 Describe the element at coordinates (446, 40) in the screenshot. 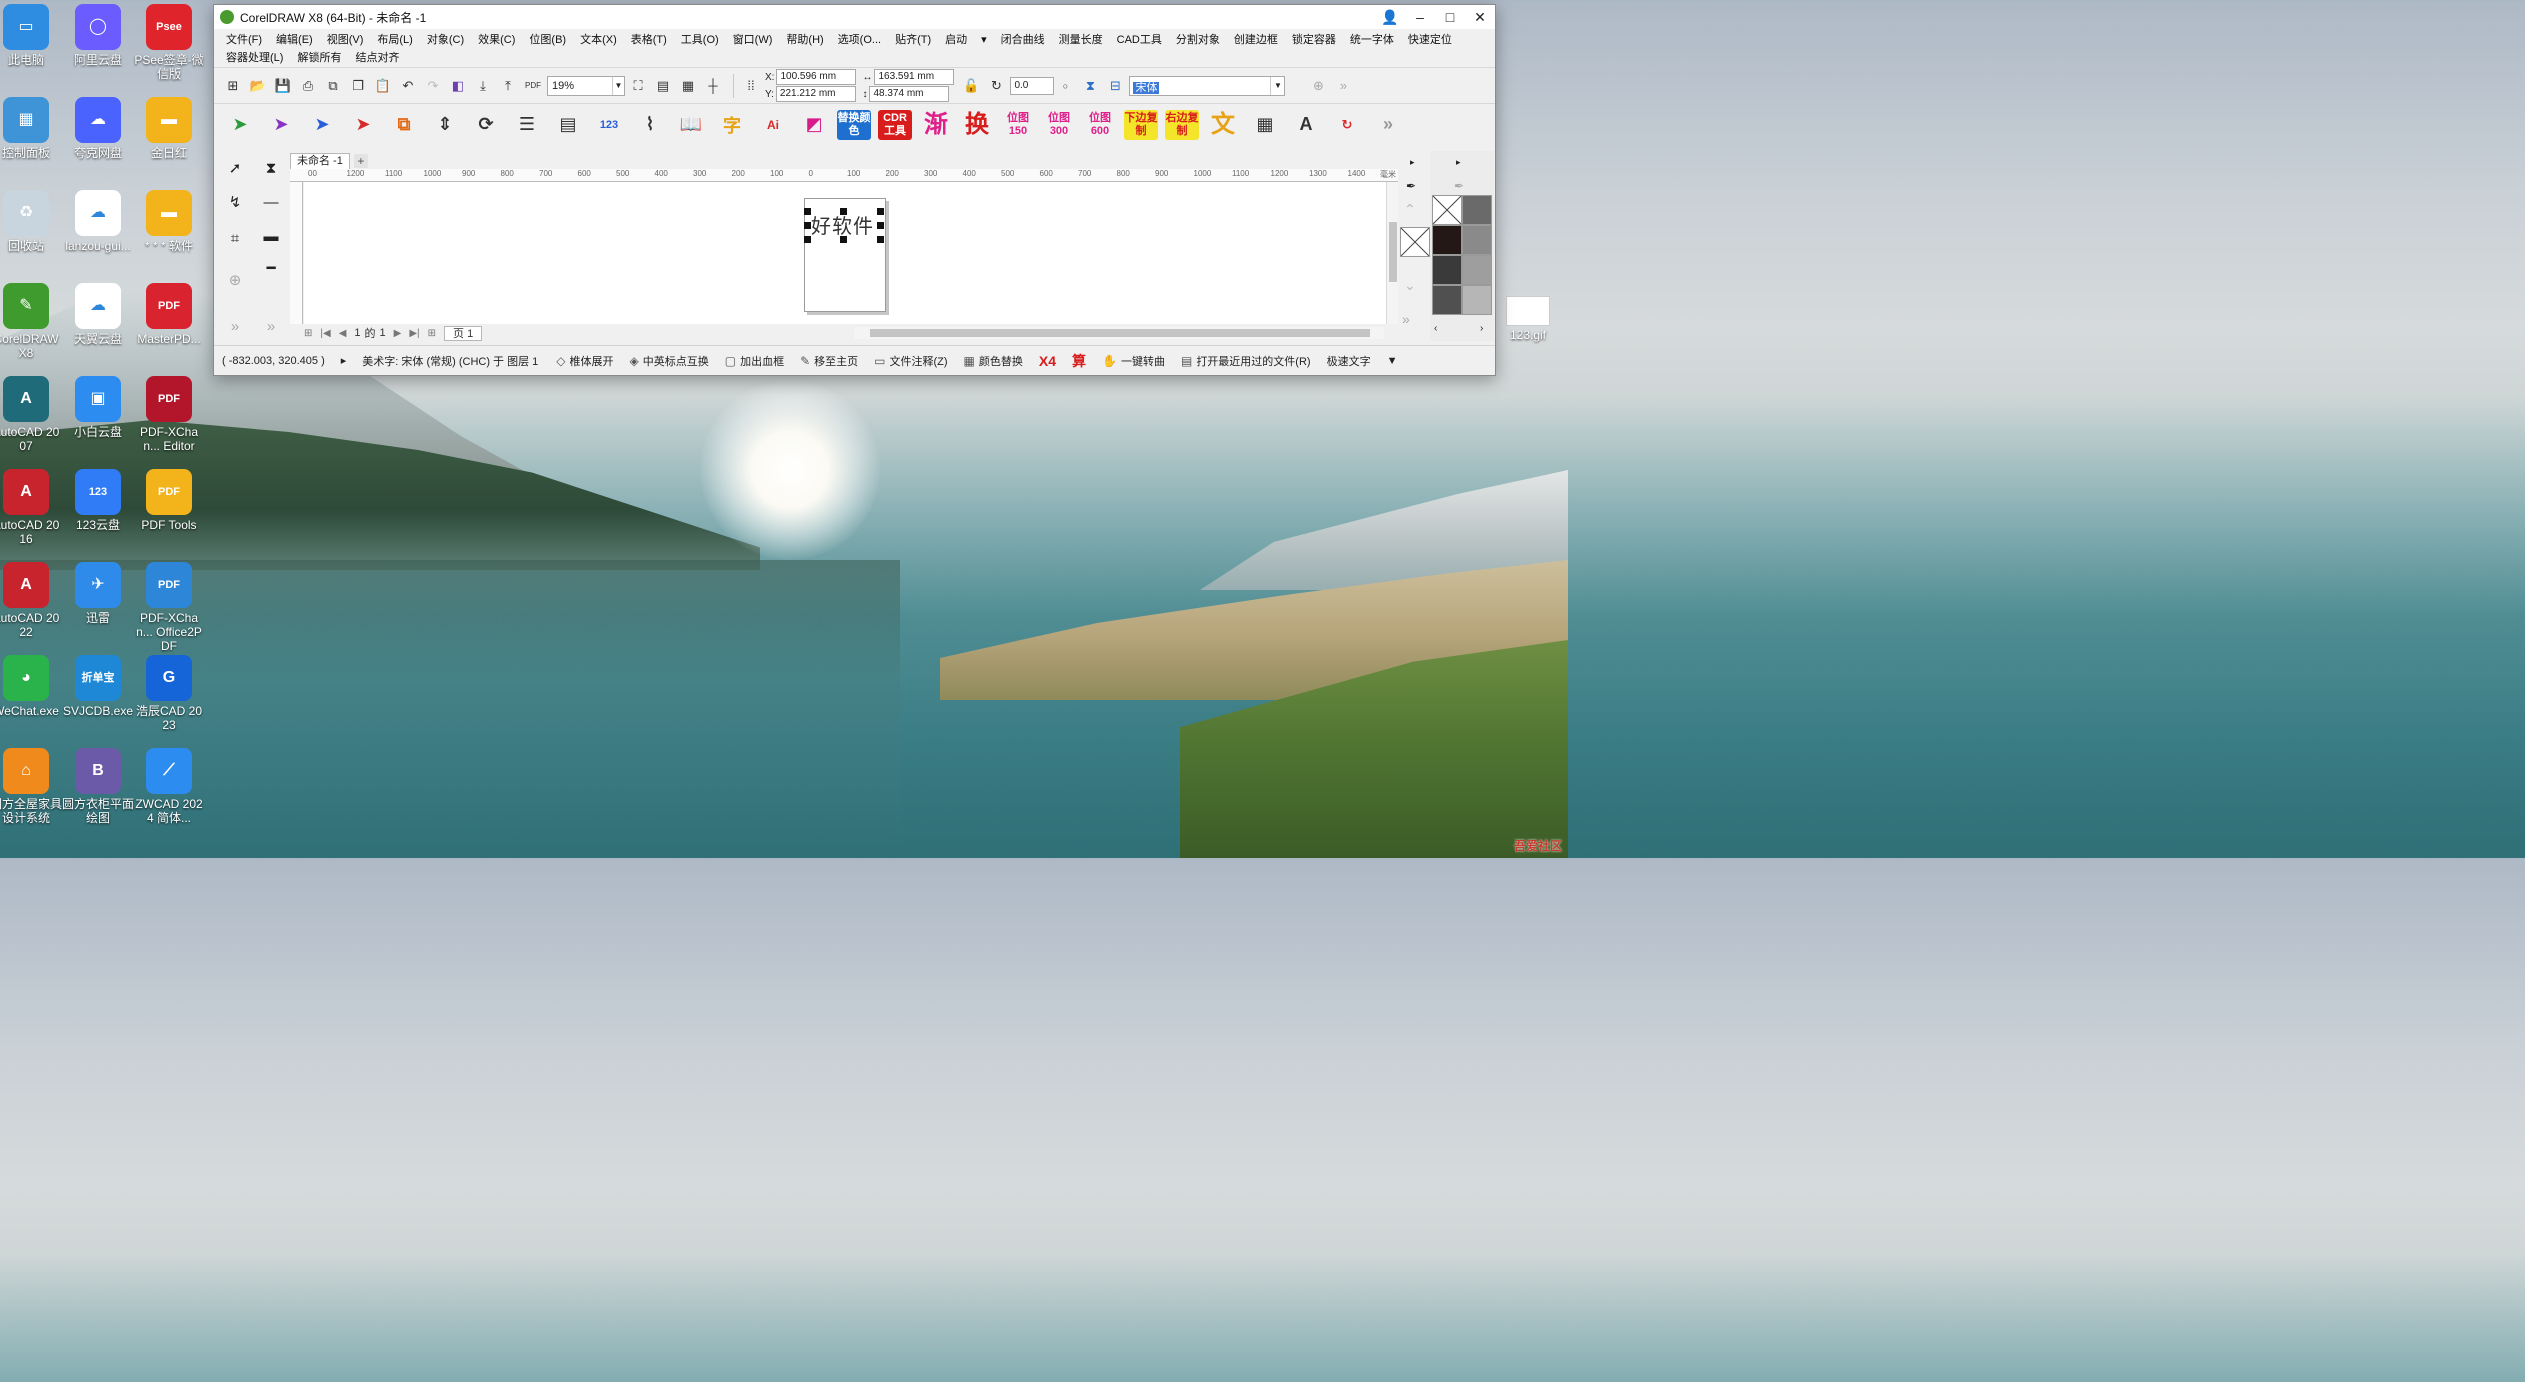

I see `menu-item: 对象(C)` at that location.